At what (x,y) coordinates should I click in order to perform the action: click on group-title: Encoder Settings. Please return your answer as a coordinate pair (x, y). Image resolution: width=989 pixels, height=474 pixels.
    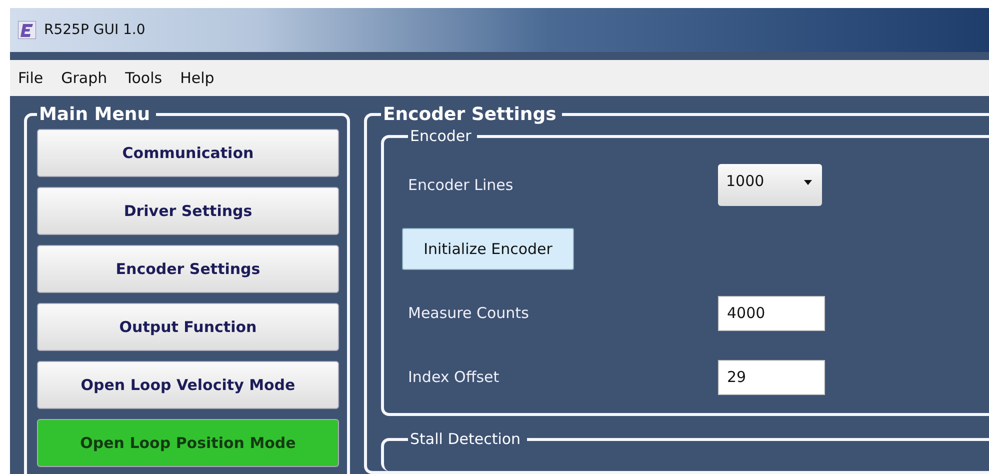
    Looking at the image, I should click on (470, 114).